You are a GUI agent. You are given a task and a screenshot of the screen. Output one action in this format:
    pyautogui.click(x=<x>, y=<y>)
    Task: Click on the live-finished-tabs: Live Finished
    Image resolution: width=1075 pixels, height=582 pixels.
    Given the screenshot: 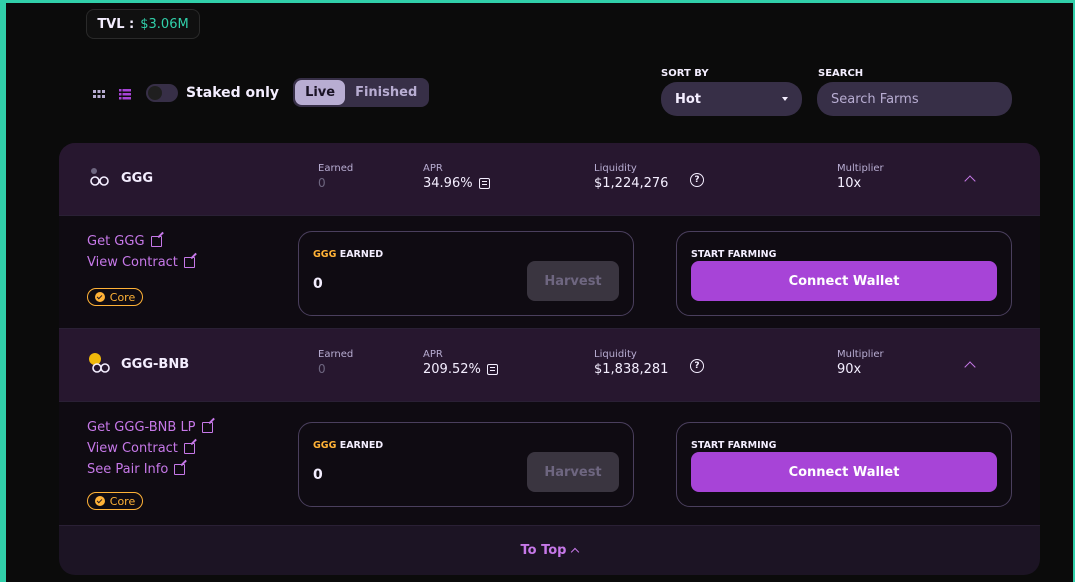 What is the action you would take?
    pyautogui.click(x=361, y=92)
    